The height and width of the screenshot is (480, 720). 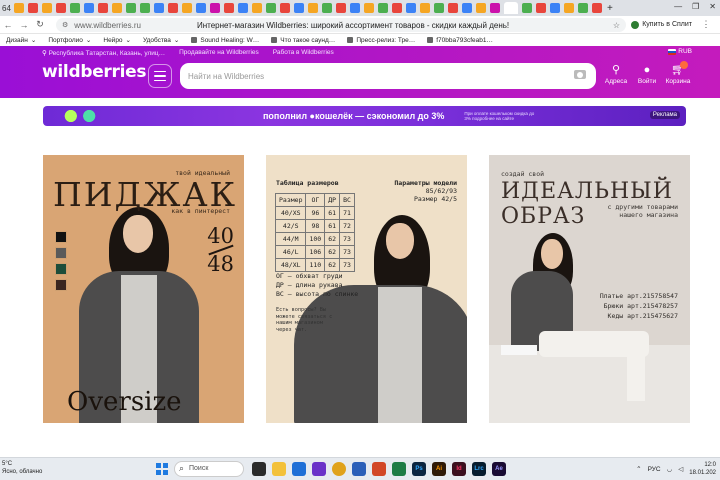 I want to click on chrome-icon, so click(x=339, y=469).